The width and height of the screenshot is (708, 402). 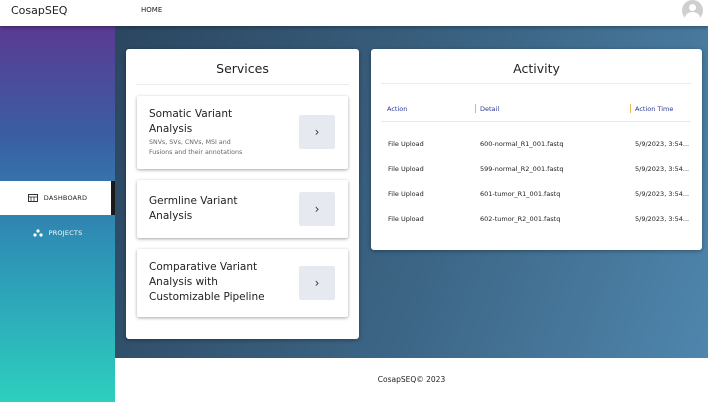 I want to click on service-title-line: Somatic Variant, so click(x=191, y=114).